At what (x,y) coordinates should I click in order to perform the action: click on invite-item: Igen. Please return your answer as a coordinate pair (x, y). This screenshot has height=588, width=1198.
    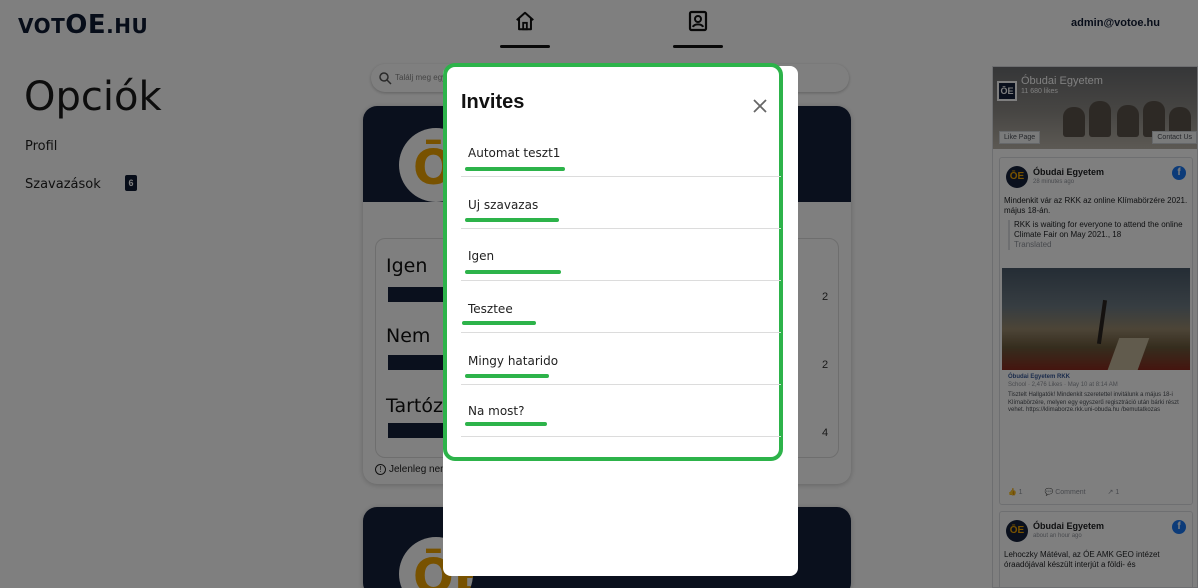
    Looking at the image, I should click on (621, 255).